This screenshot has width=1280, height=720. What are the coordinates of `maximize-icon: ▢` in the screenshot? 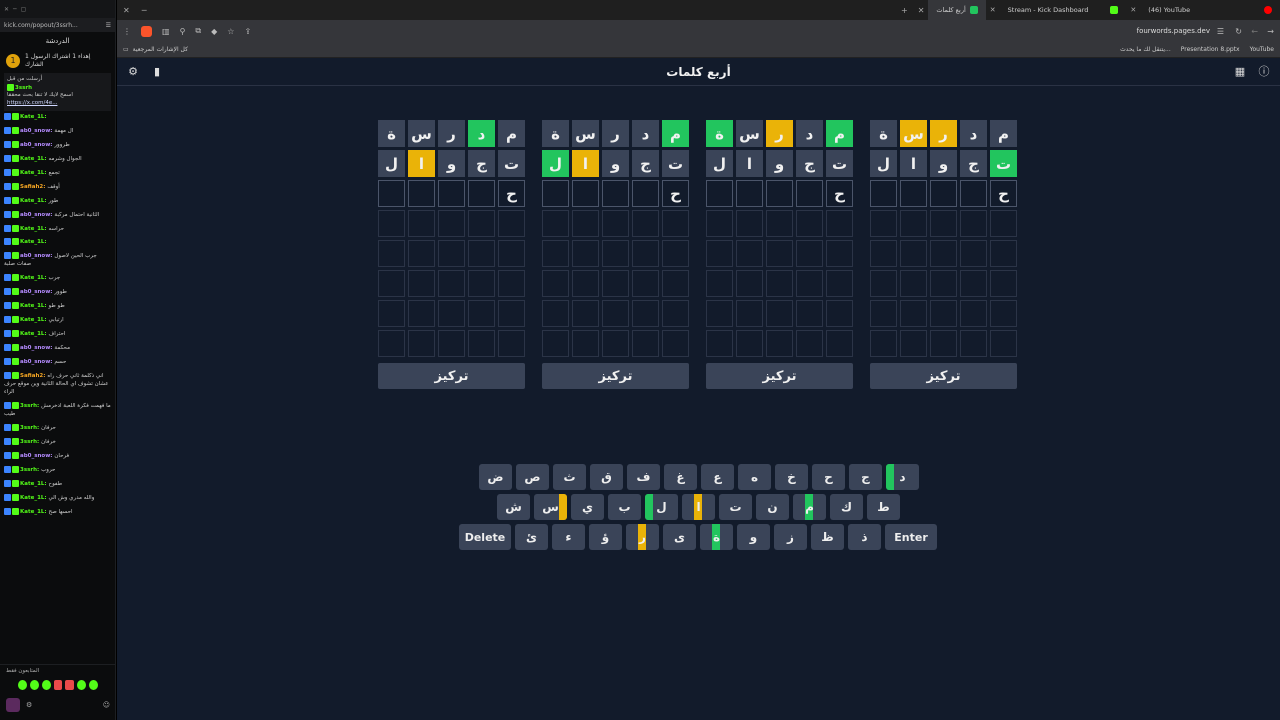 It's located at (24, 9).